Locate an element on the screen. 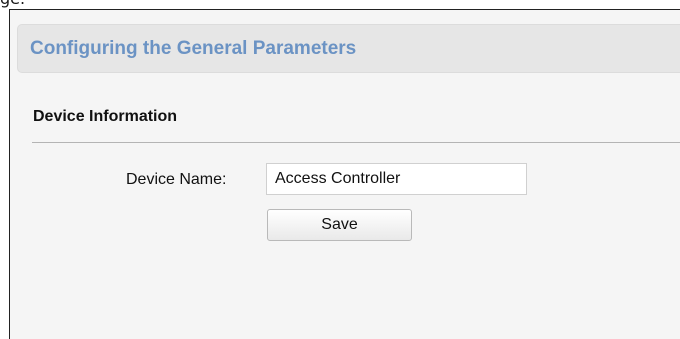  page-header: Configuring the General Parameters is located at coordinates (348, 48).